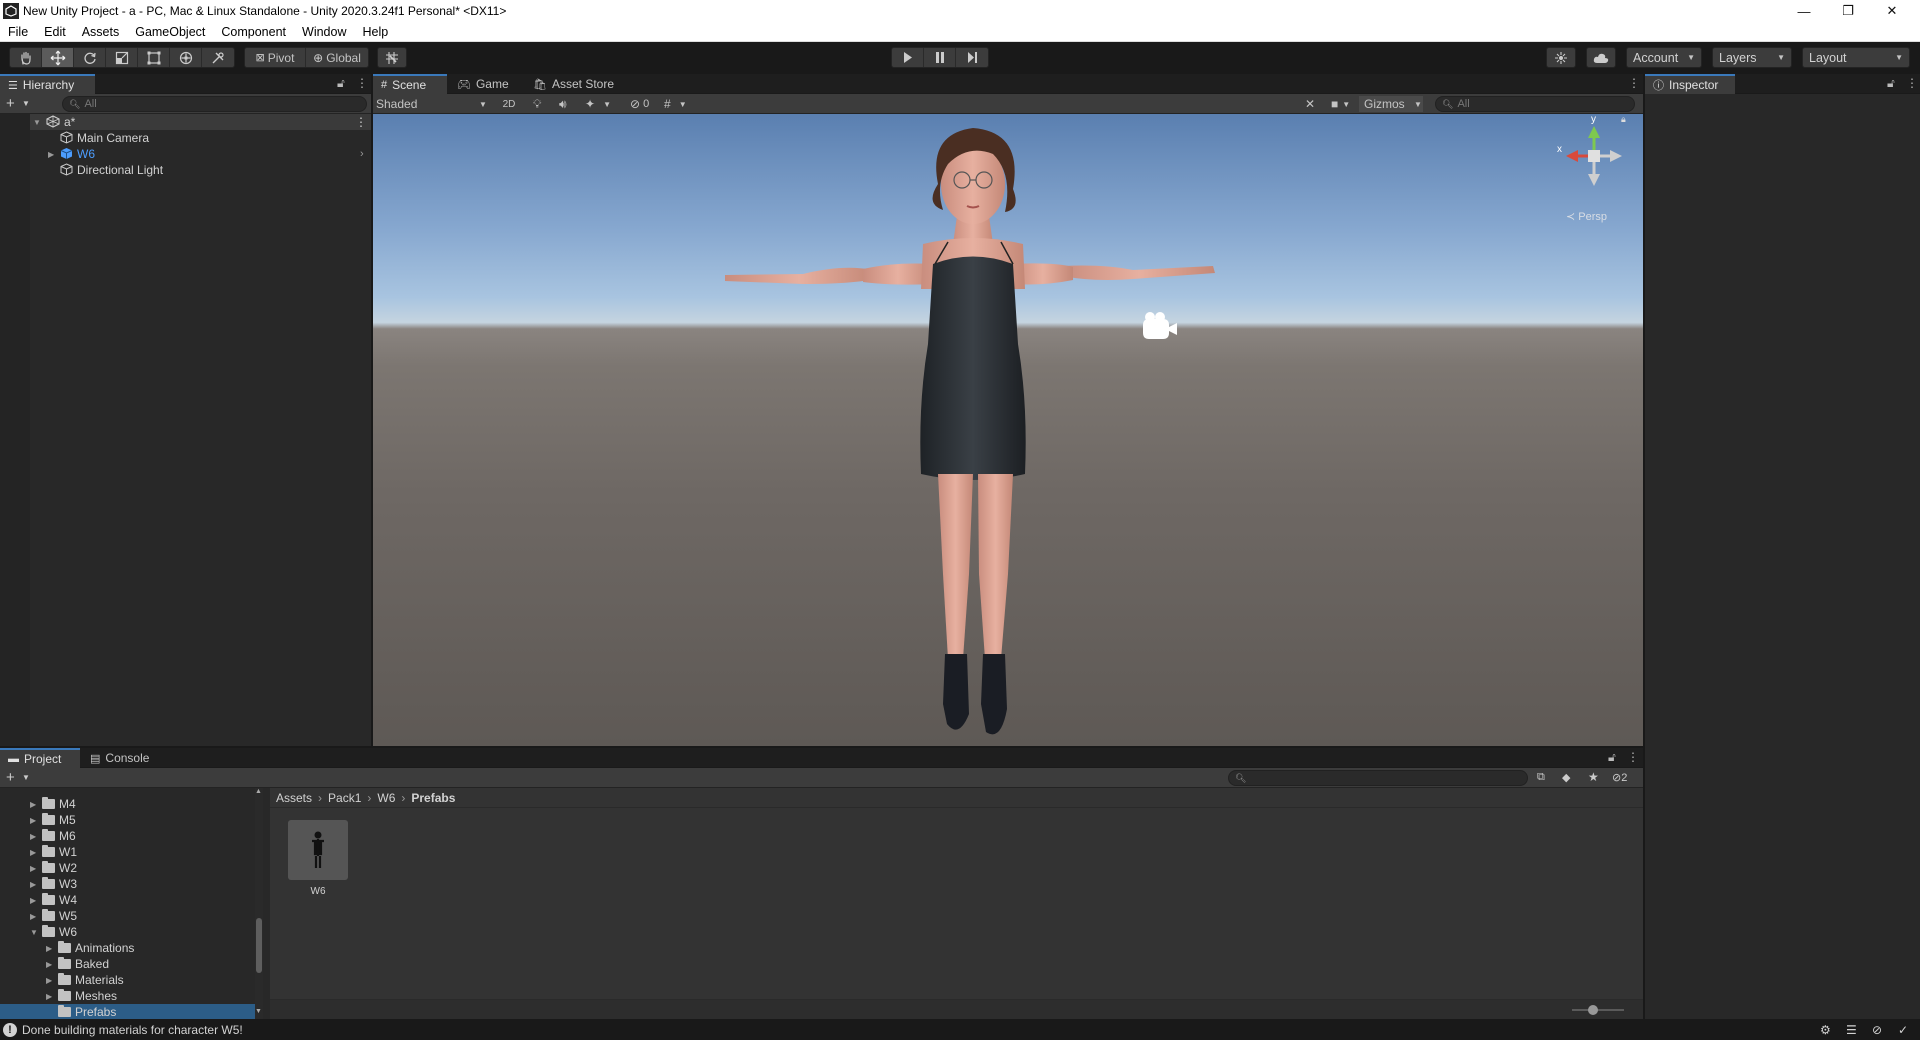 This screenshot has height=1040, width=1920. Describe the element at coordinates (253, 32) in the screenshot. I see `menu-component: Component` at that location.